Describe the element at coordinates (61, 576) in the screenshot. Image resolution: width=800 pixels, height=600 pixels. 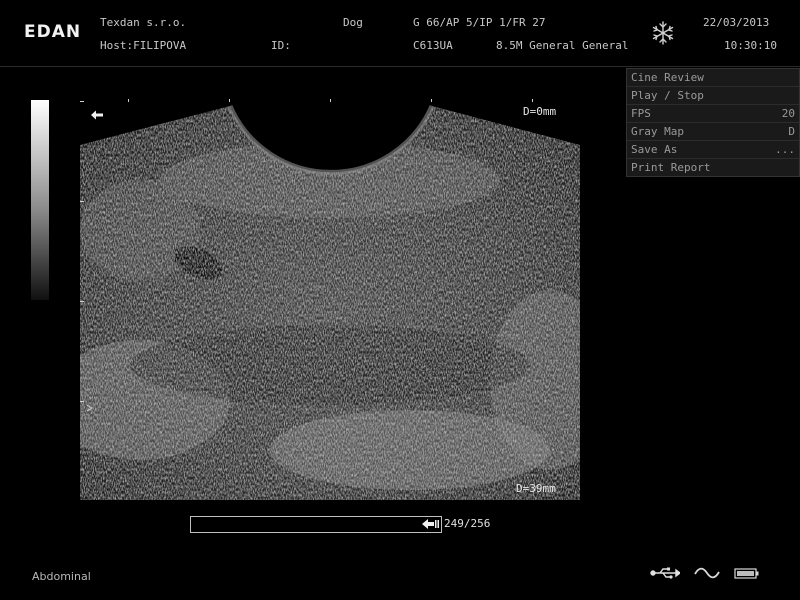
I see `exam-mode-label: Abdominal` at that location.